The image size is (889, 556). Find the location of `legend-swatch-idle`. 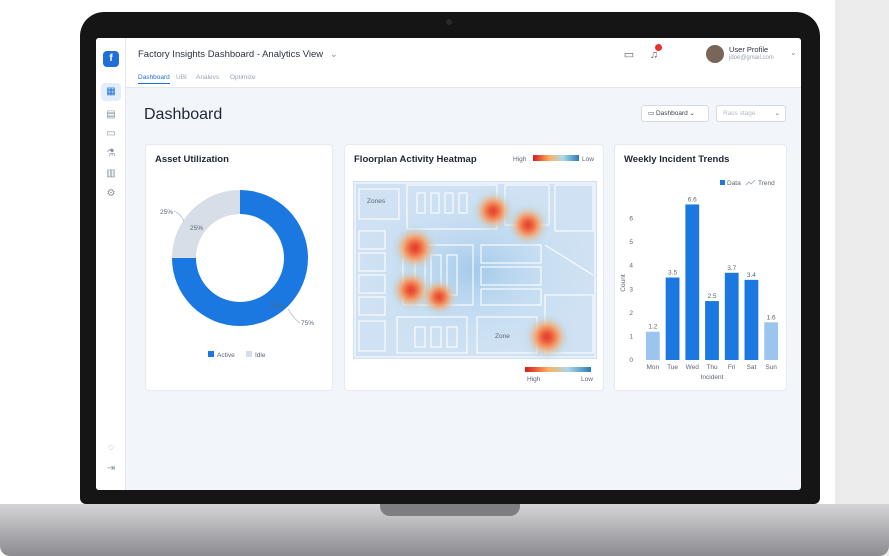

legend-swatch-idle is located at coordinates (249, 354).